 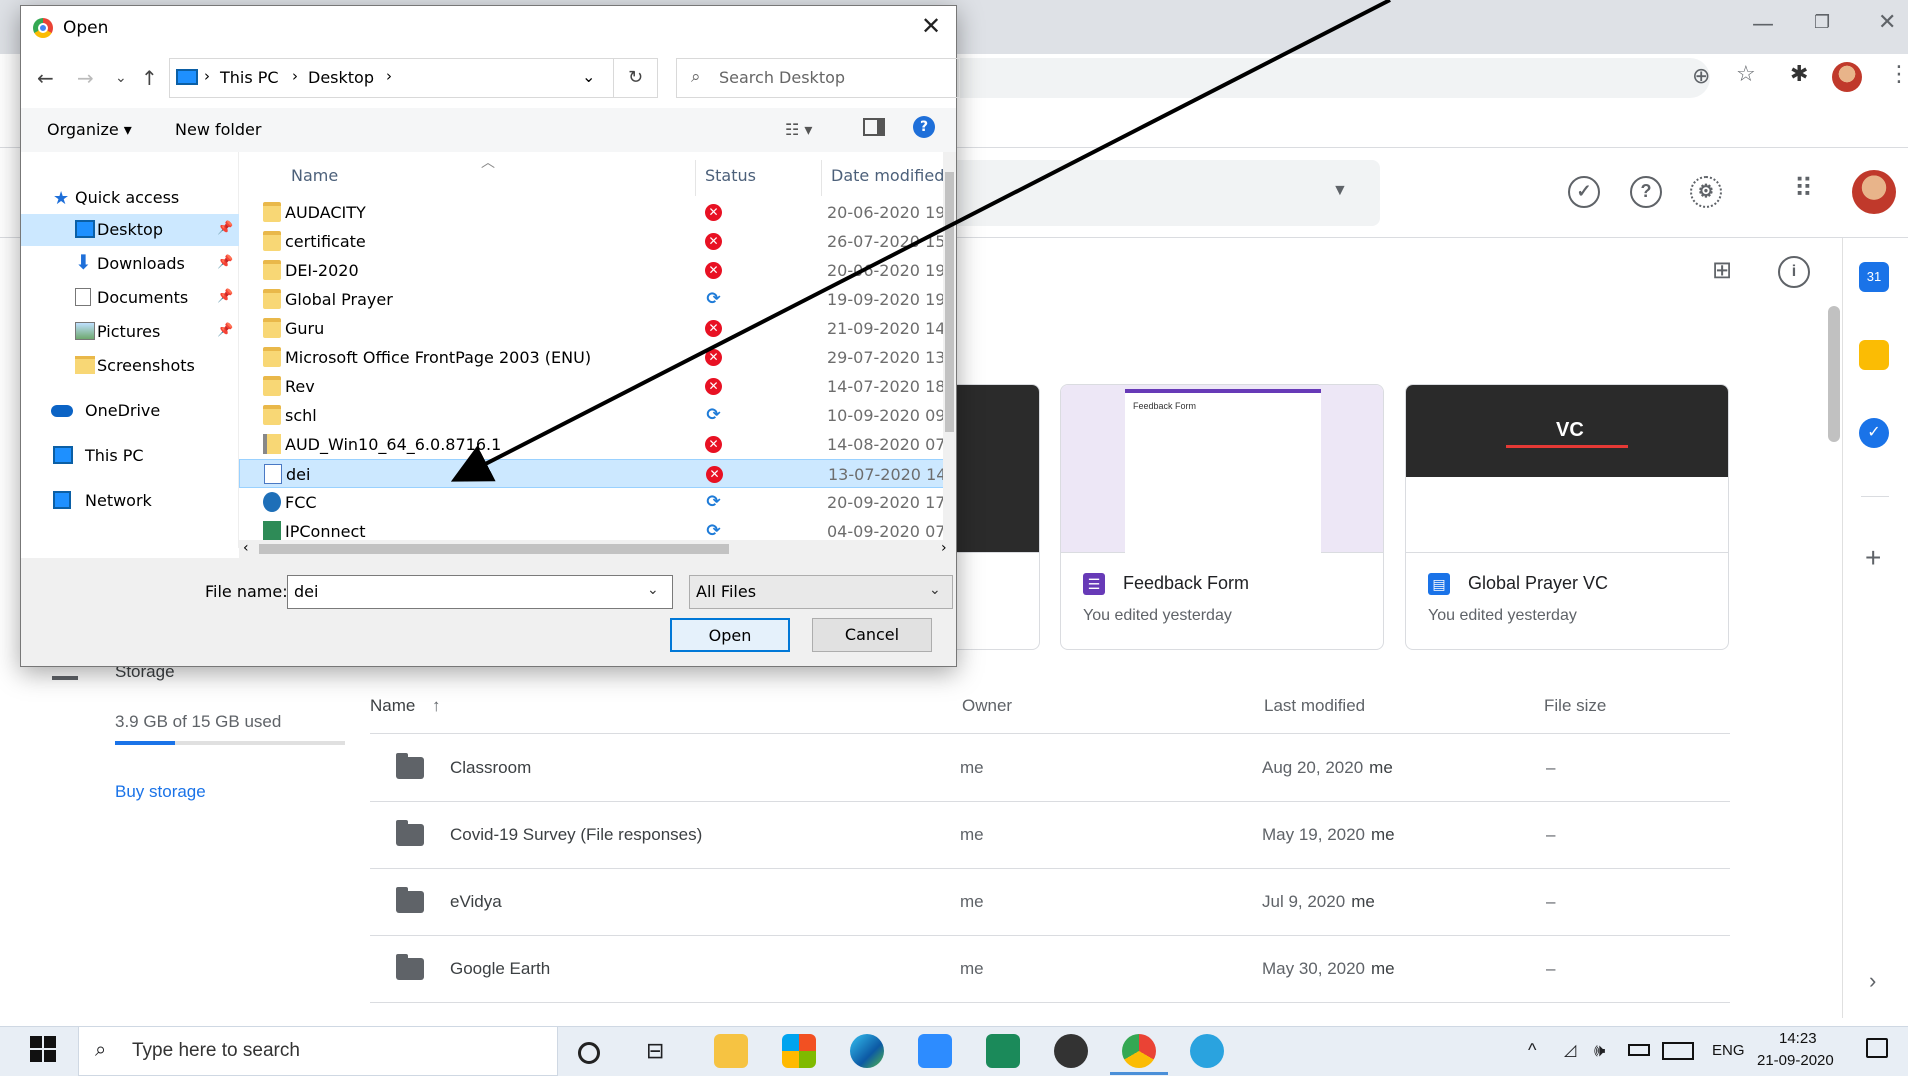 What do you see at coordinates (85, 78) in the screenshot?
I see `forward-arrow-icon: →` at bounding box center [85, 78].